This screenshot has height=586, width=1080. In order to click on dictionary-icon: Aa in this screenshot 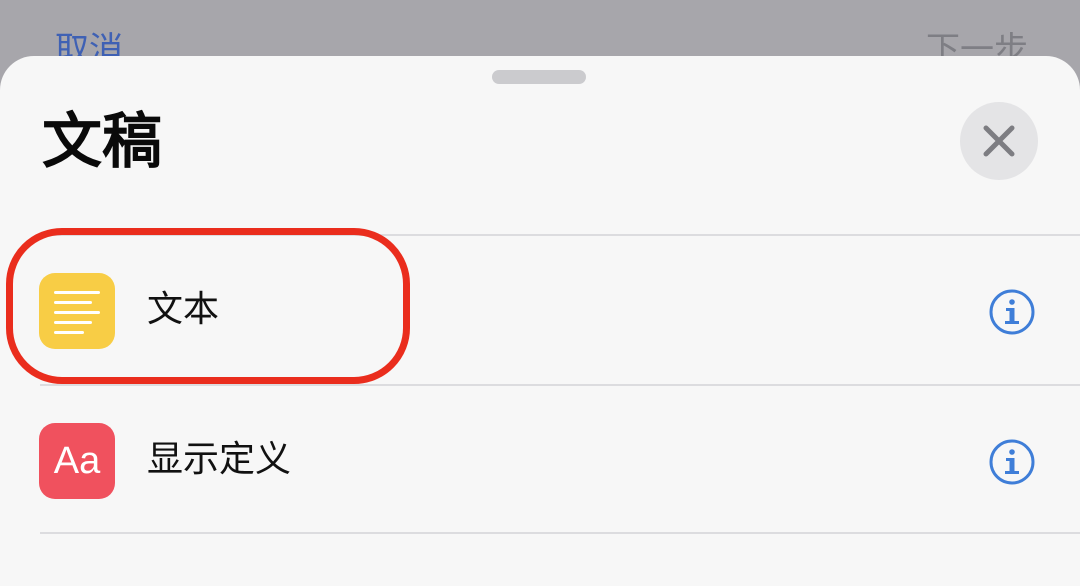, I will do `click(77, 461)`.